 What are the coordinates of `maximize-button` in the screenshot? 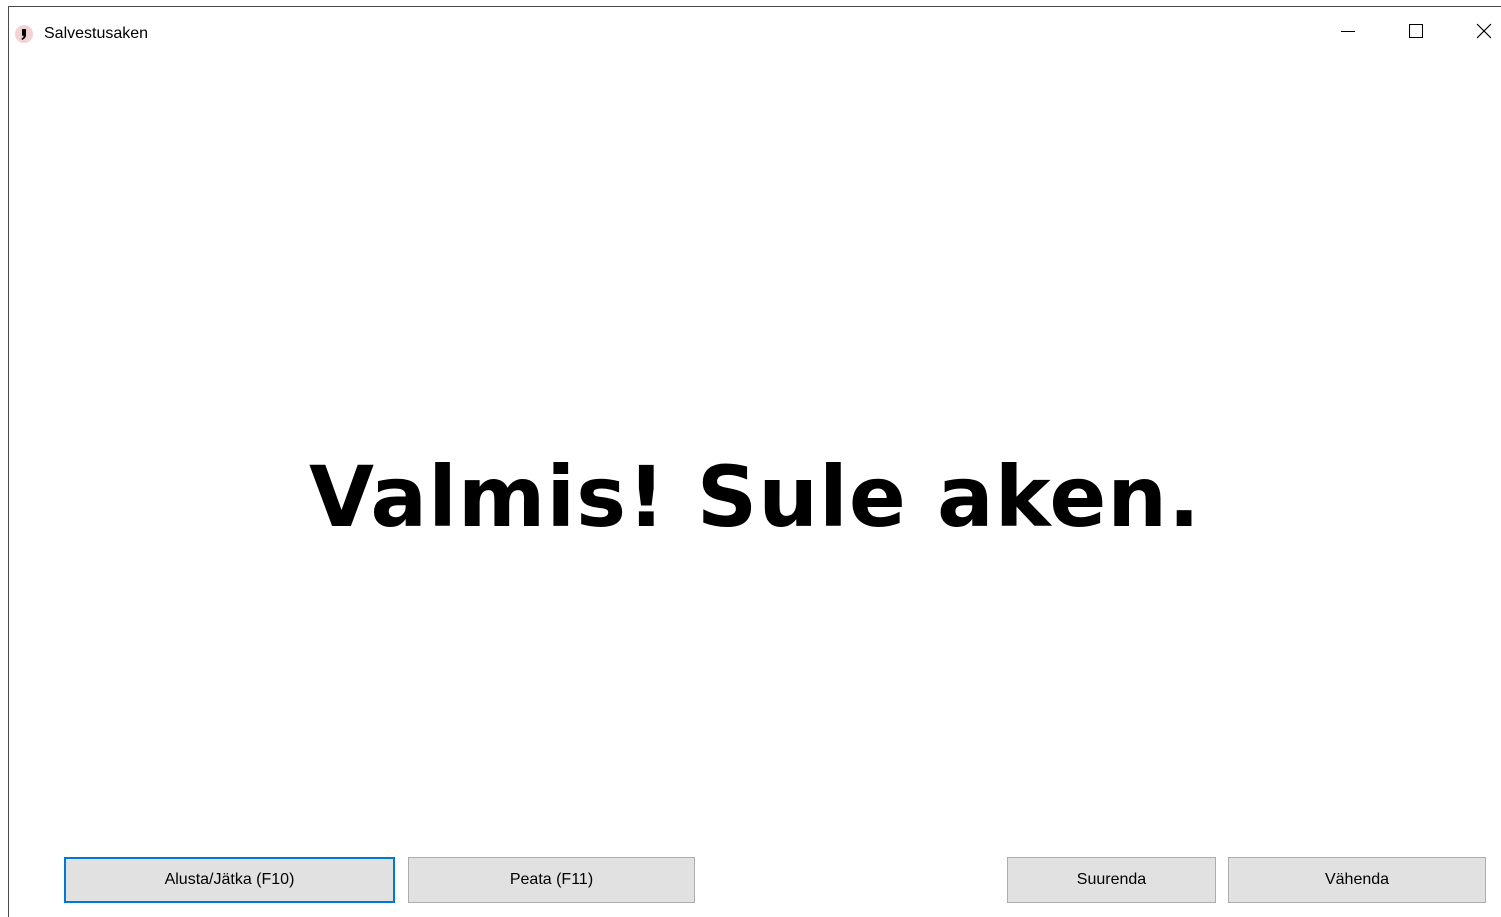 It's located at (1416, 33).